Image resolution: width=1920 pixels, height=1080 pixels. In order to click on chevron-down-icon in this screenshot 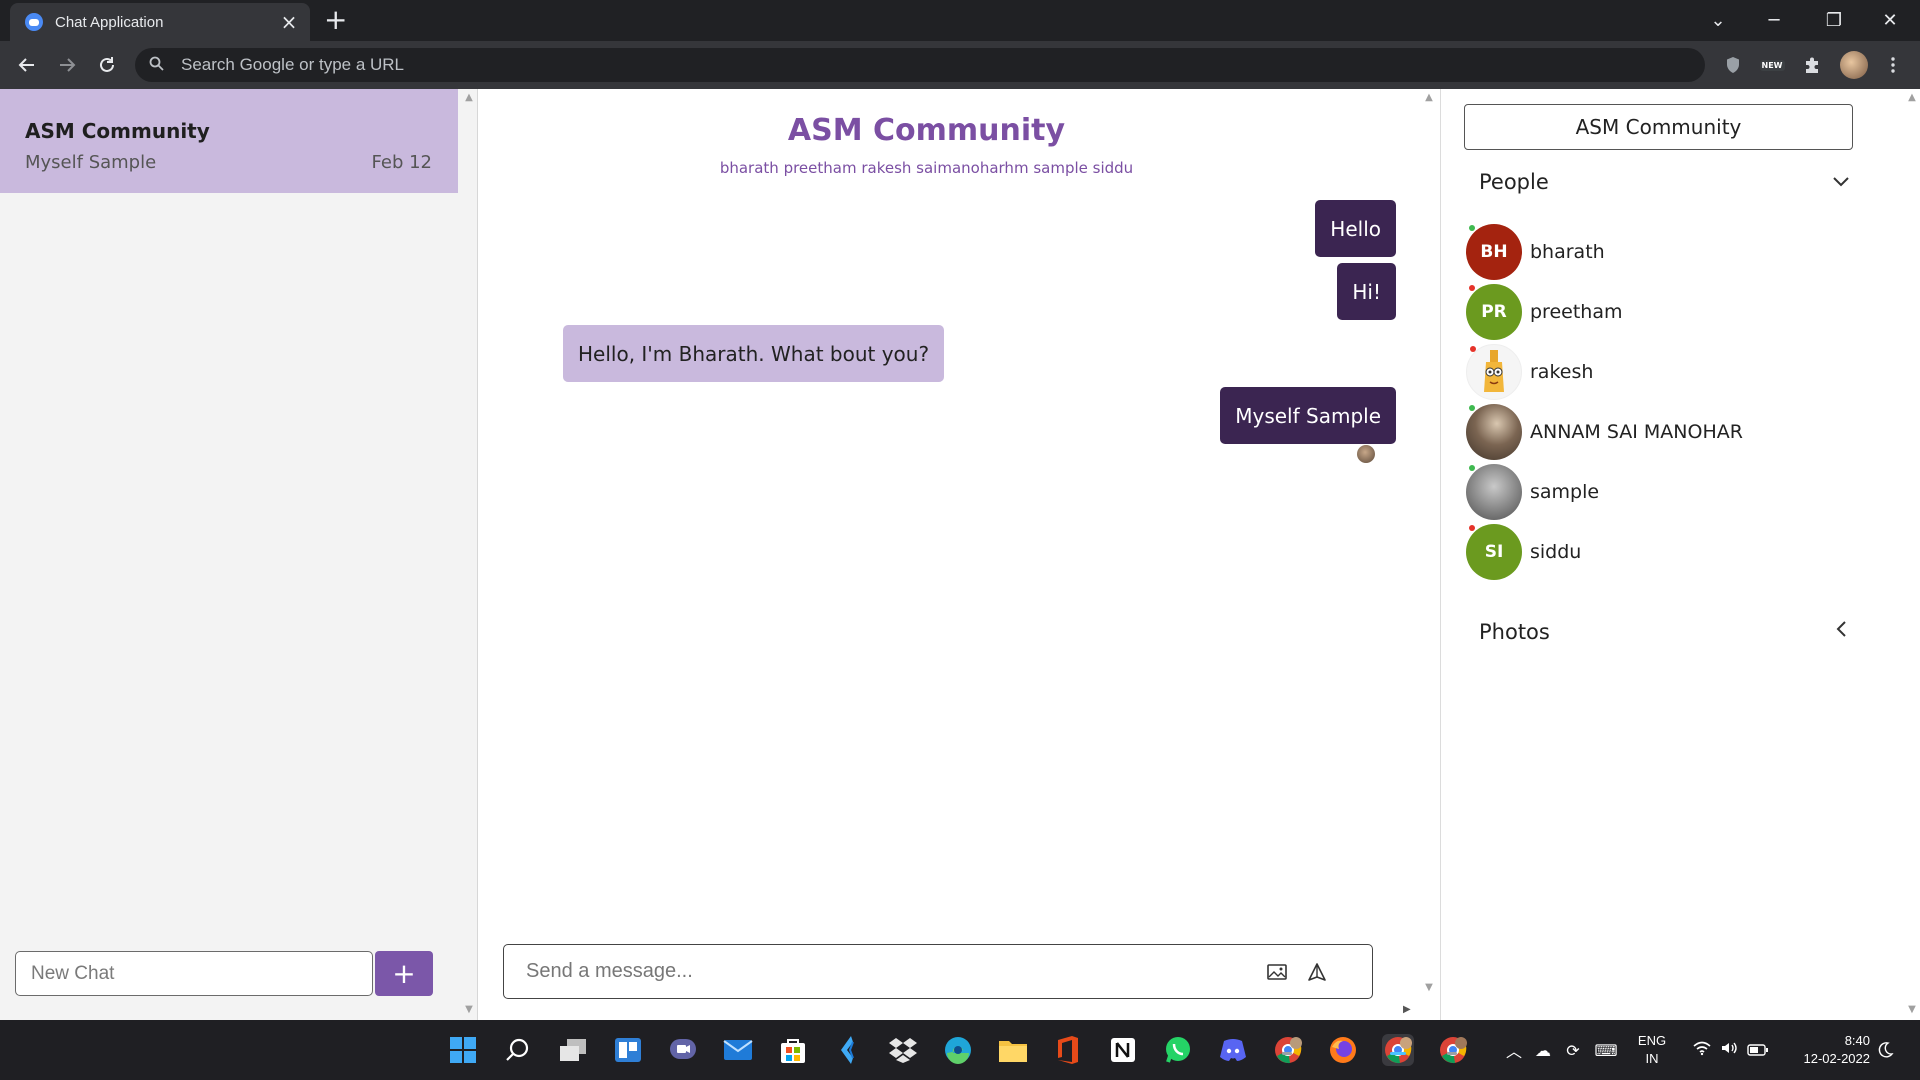, I will do `click(1841, 181)`.